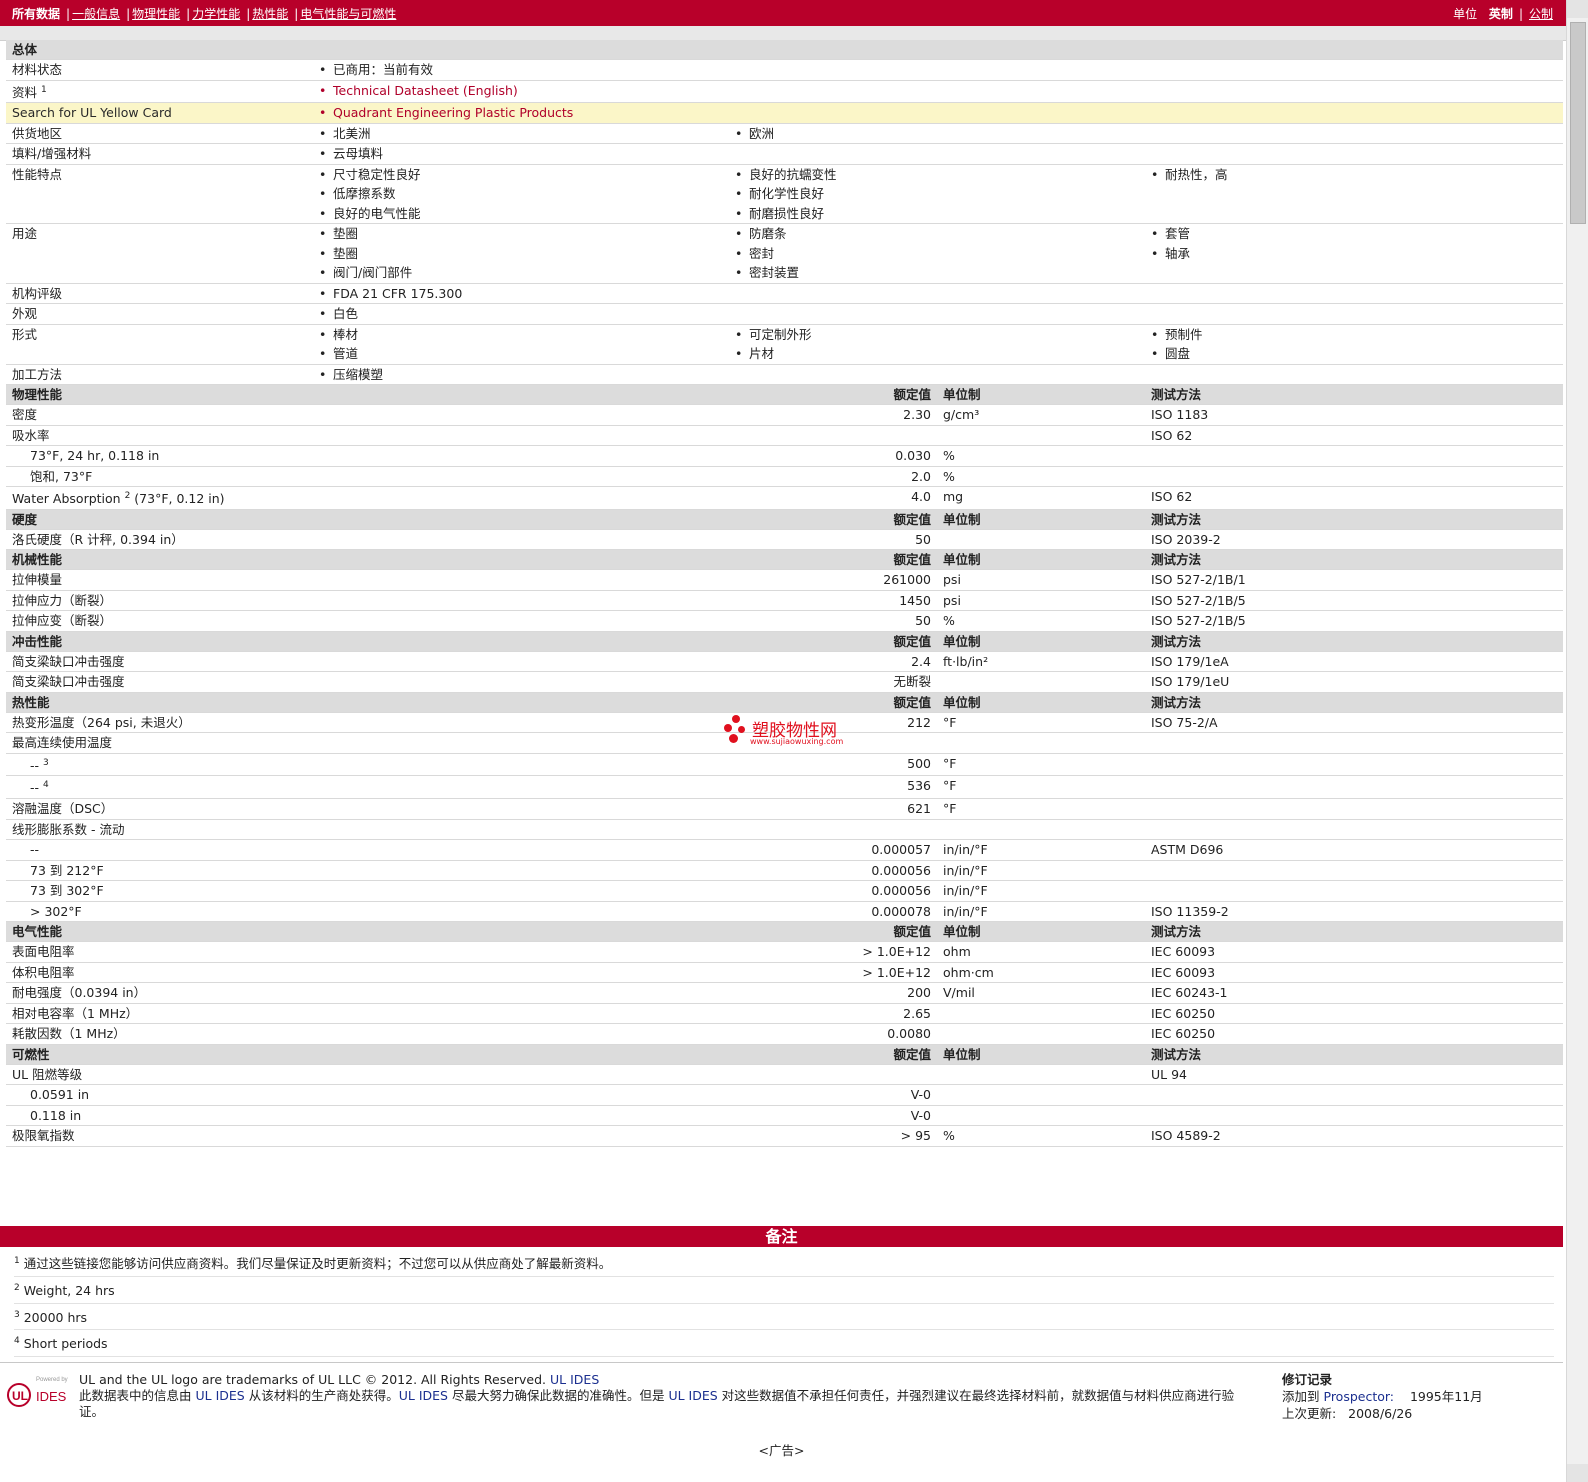 The image size is (1588, 1482). I want to click on section-title: 机械性能, so click(367, 560).